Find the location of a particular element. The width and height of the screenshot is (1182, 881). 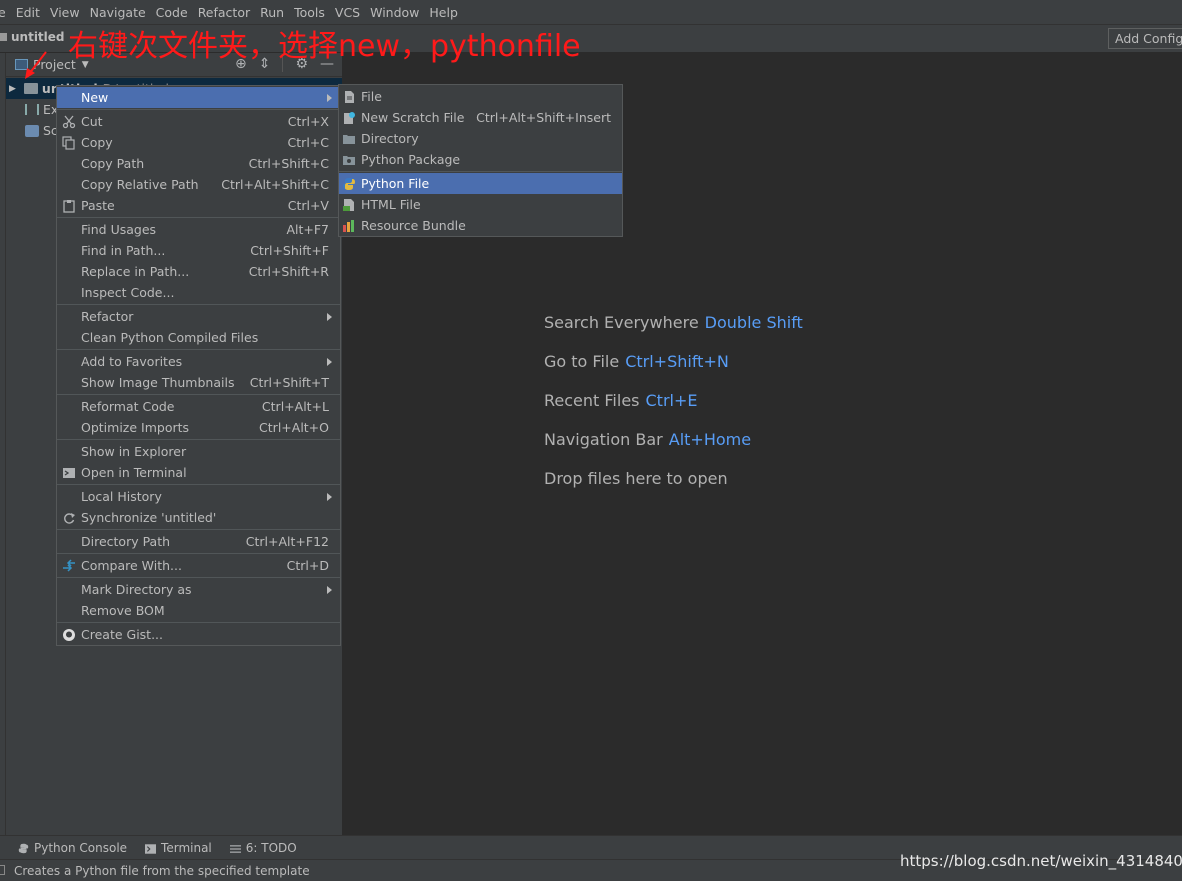

new-menu-item-python-file: Python File is located at coordinates (480, 183).